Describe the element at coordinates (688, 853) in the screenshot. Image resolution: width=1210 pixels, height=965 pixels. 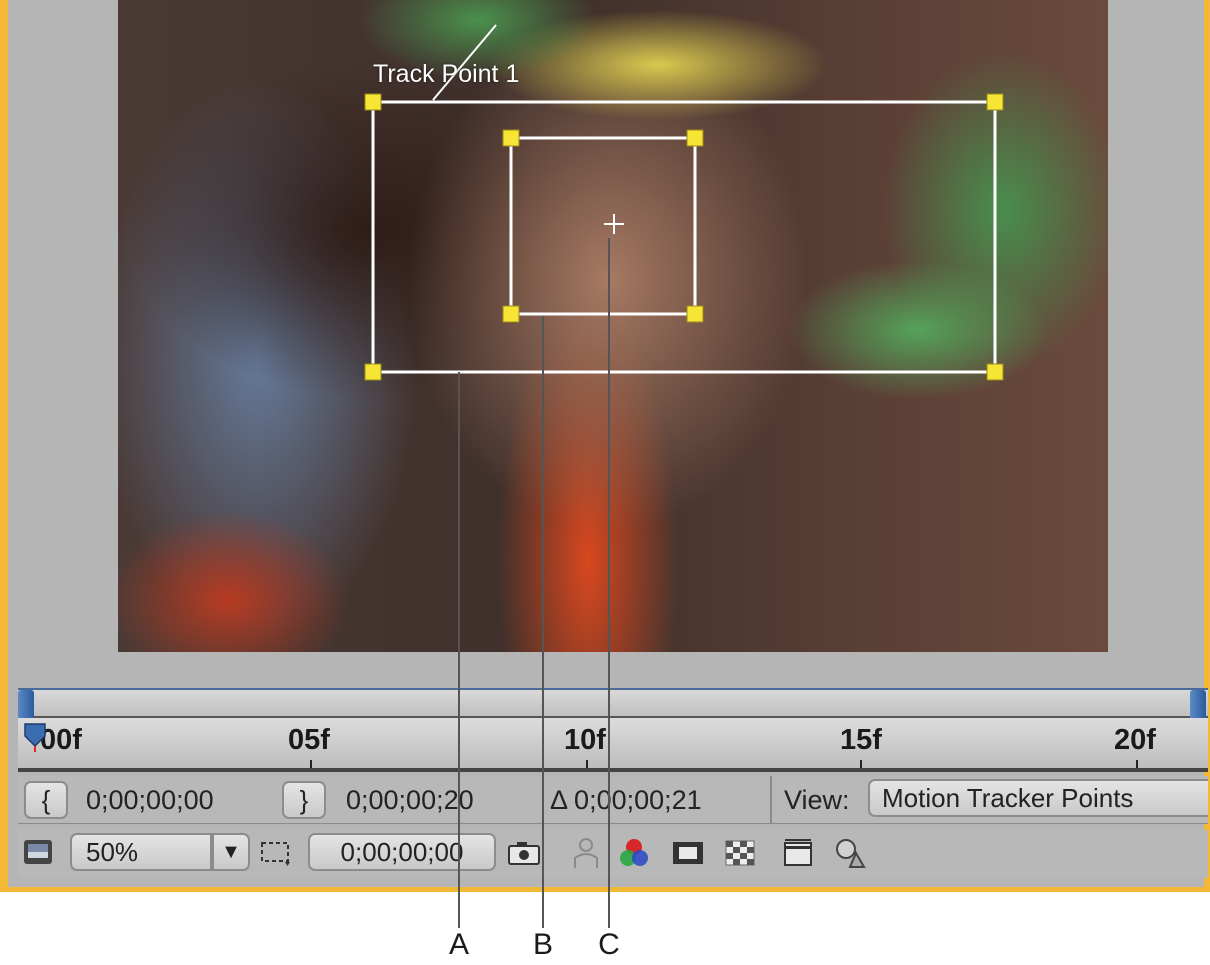
I see `grid-overlay-icon` at that location.